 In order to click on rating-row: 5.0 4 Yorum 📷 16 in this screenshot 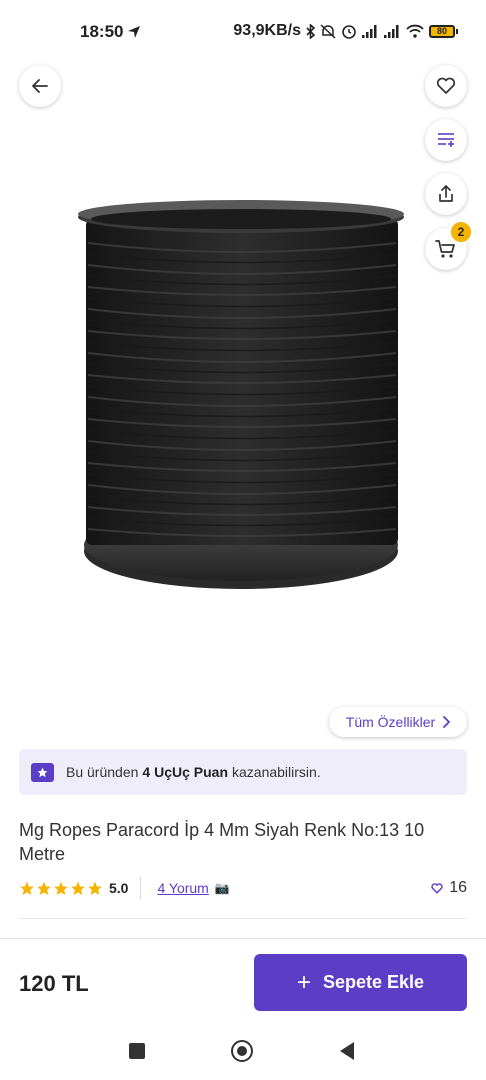, I will do `click(243, 888)`.